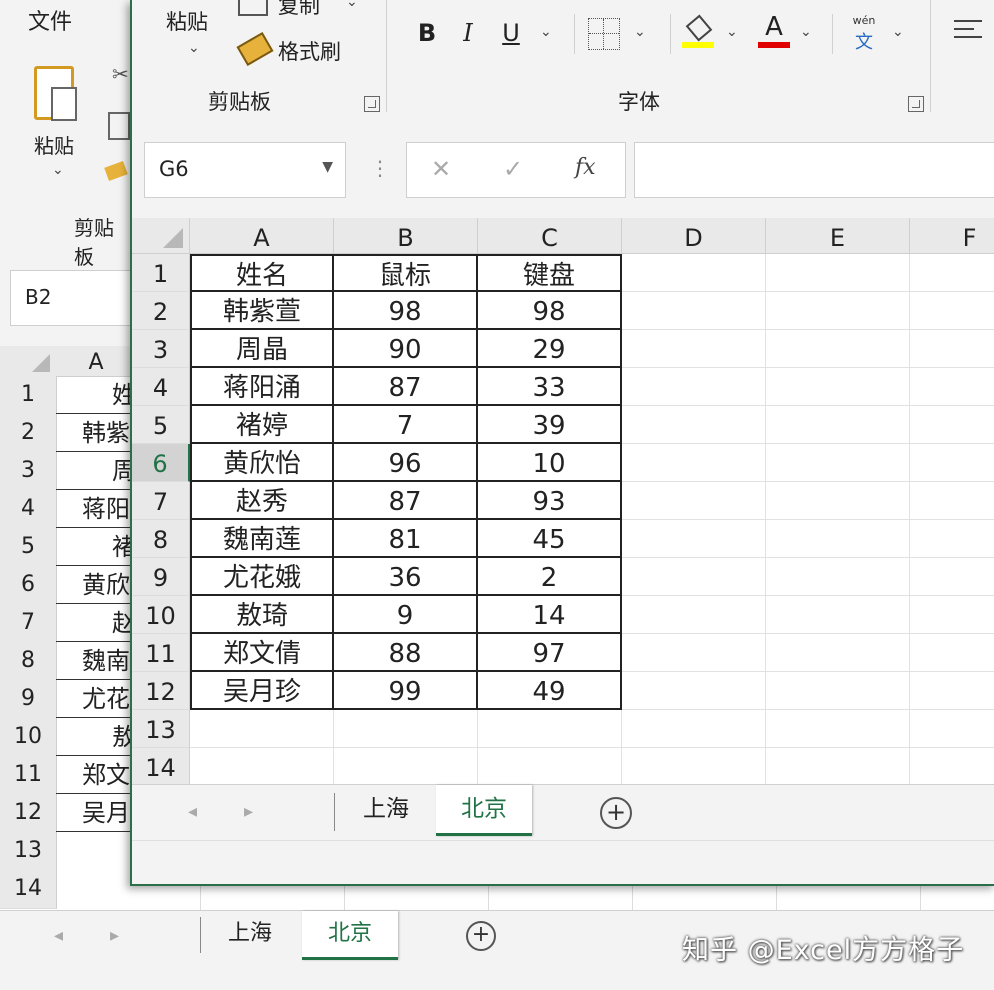 This screenshot has height=990, width=994. I want to click on cell-a12: 吴月, so click(96, 813).